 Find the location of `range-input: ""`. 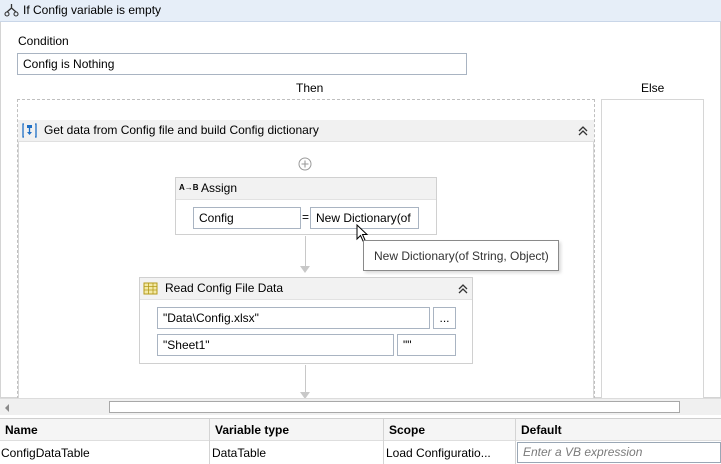

range-input: "" is located at coordinates (426, 345).